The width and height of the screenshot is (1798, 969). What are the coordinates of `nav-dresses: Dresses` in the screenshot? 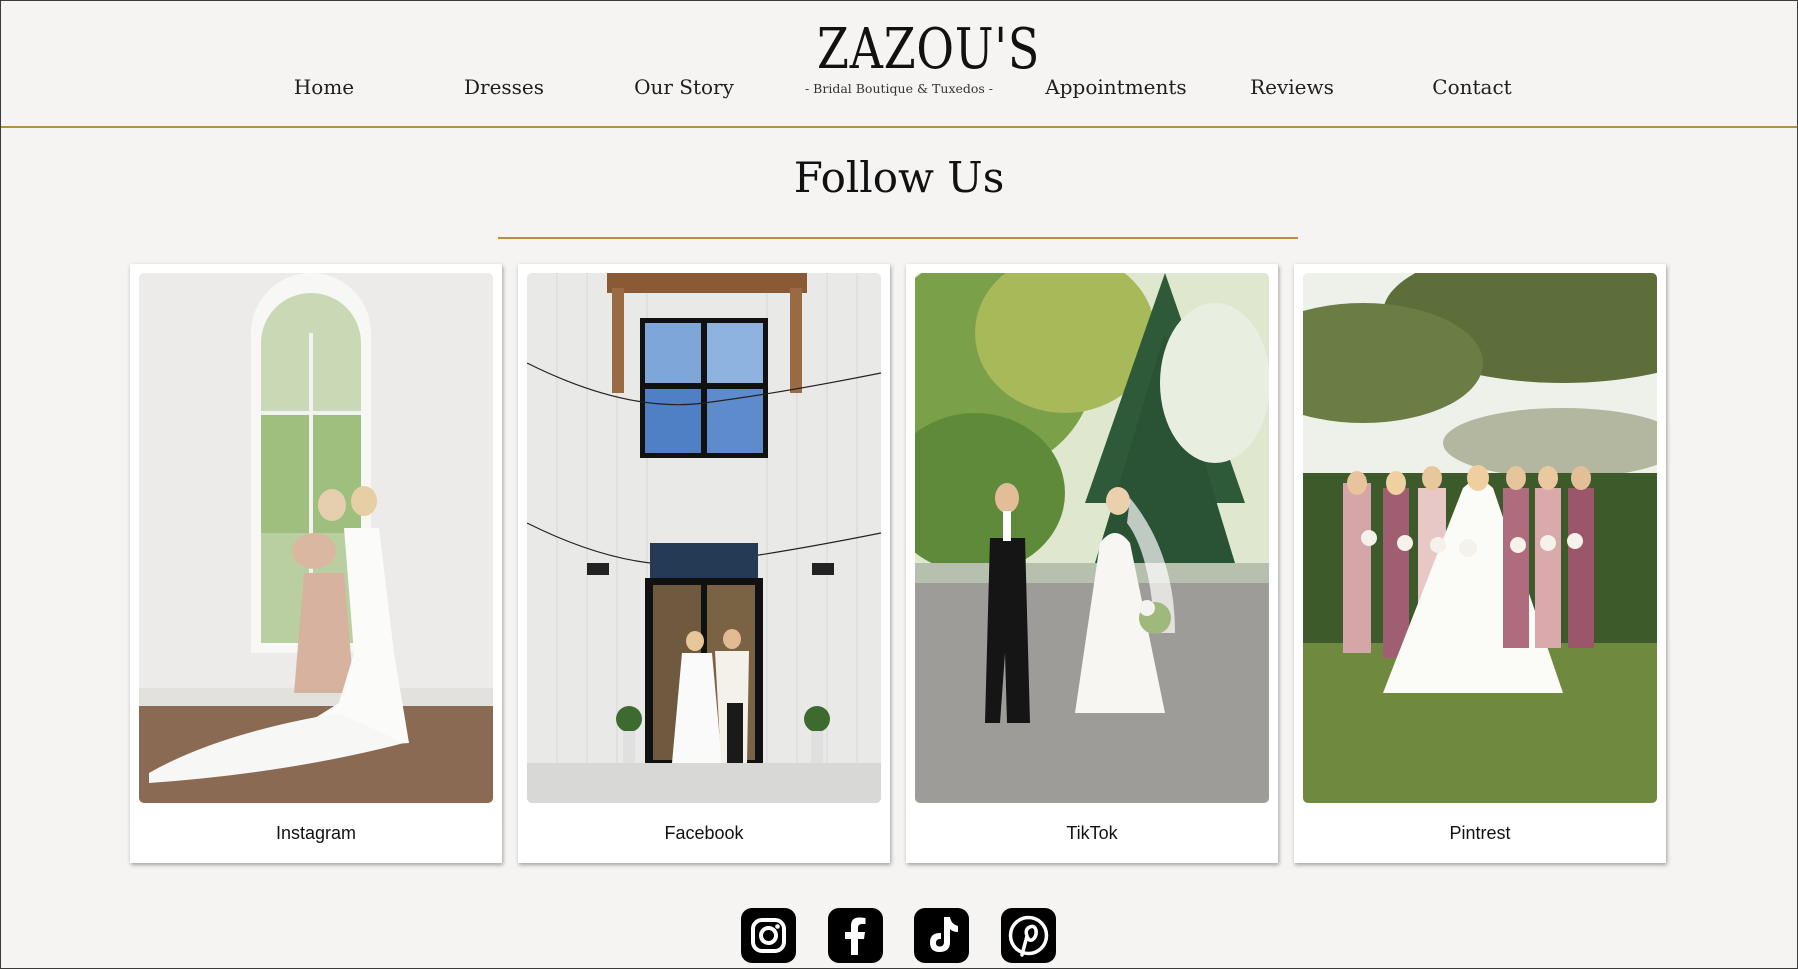 It's located at (504, 87).